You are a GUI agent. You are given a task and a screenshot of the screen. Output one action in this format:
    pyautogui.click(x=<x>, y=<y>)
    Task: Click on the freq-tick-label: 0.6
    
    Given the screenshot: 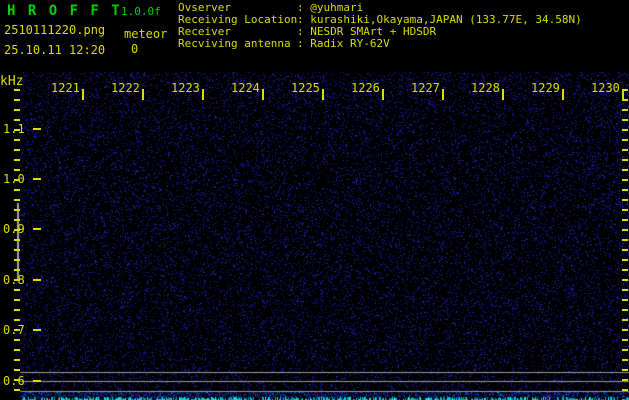 What is the action you would take?
    pyautogui.click(x=14, y=381)
    